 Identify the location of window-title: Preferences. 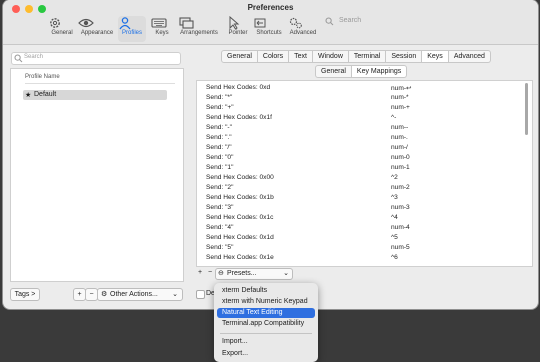
(270, 7).